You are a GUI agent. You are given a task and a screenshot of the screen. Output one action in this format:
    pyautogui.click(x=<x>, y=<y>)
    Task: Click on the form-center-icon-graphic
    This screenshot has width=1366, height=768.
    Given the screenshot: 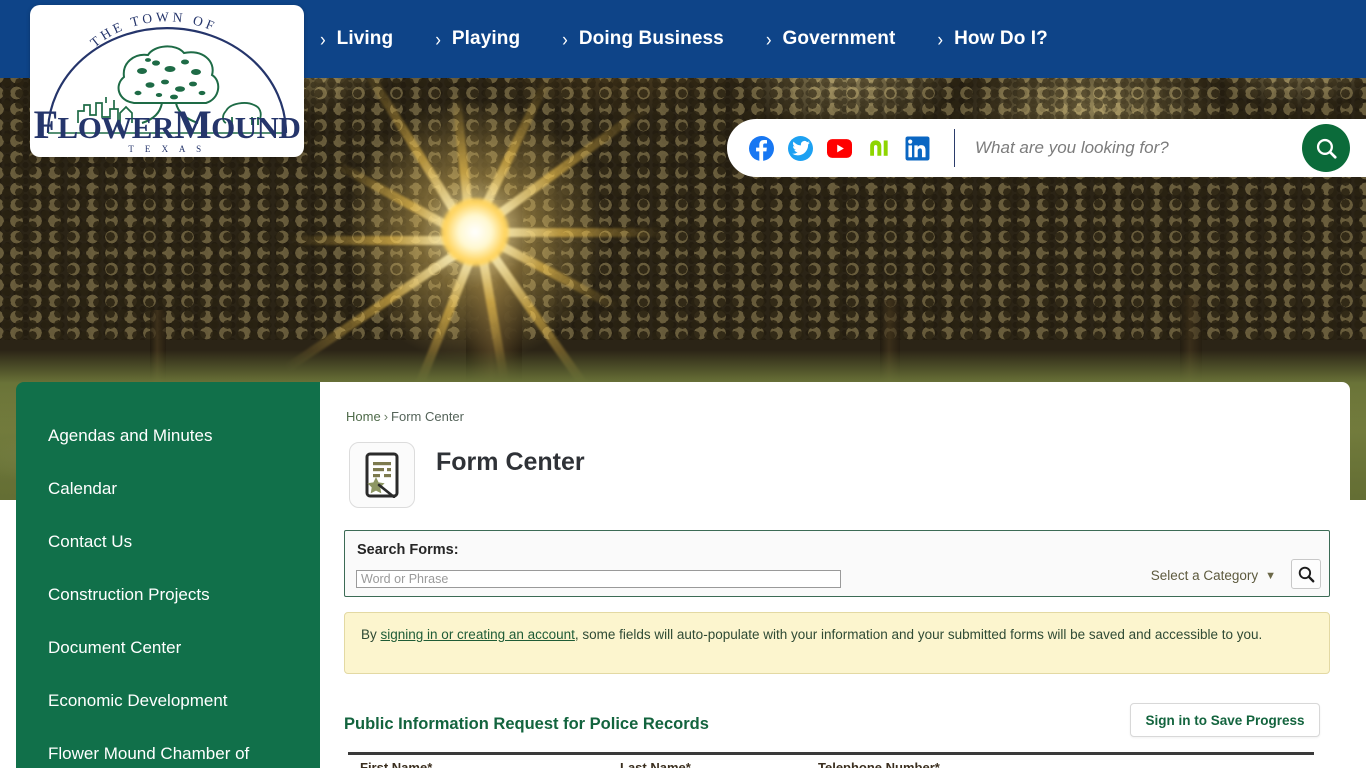 What is the action you would take?
    pyautogui.click(x=382, y=475)
    